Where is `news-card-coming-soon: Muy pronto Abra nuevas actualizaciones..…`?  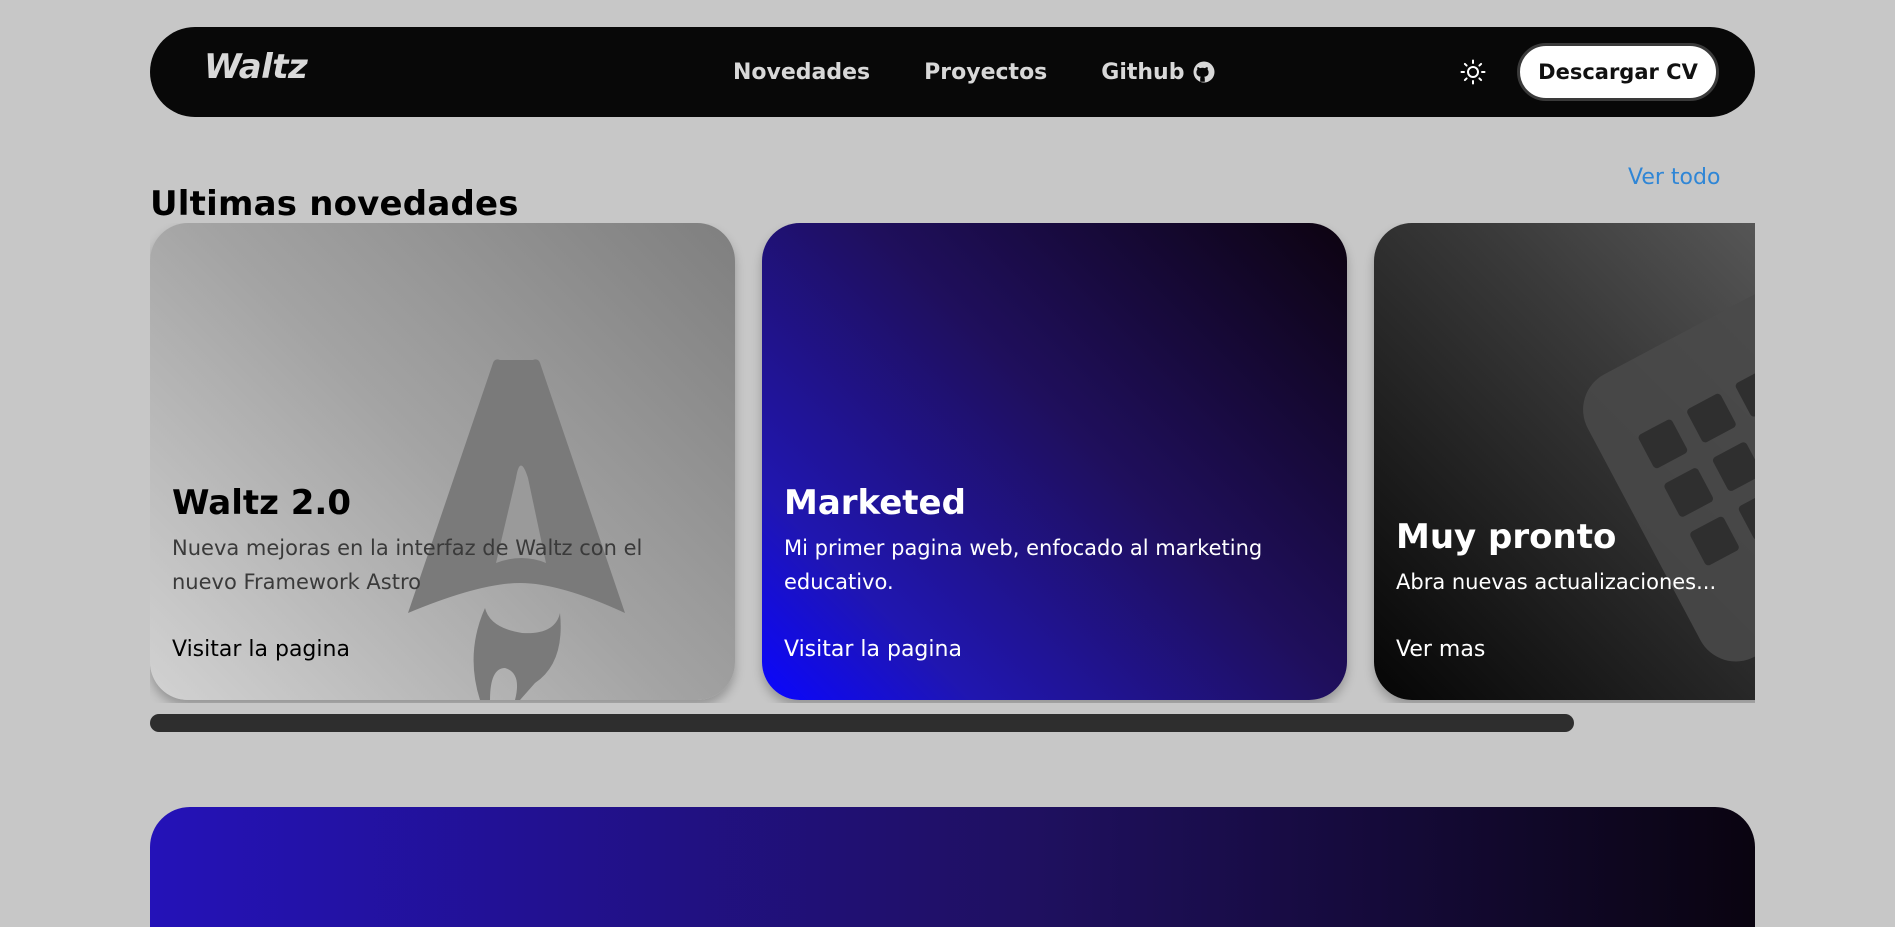 news-card-coming-soon: Muy pronto Abra nuevas actualizaciones..… is located at coordinates (1564, 461).